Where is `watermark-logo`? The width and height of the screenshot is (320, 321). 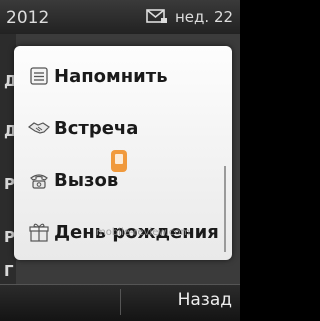
watermark-logo is located at coordinates (119, 161).